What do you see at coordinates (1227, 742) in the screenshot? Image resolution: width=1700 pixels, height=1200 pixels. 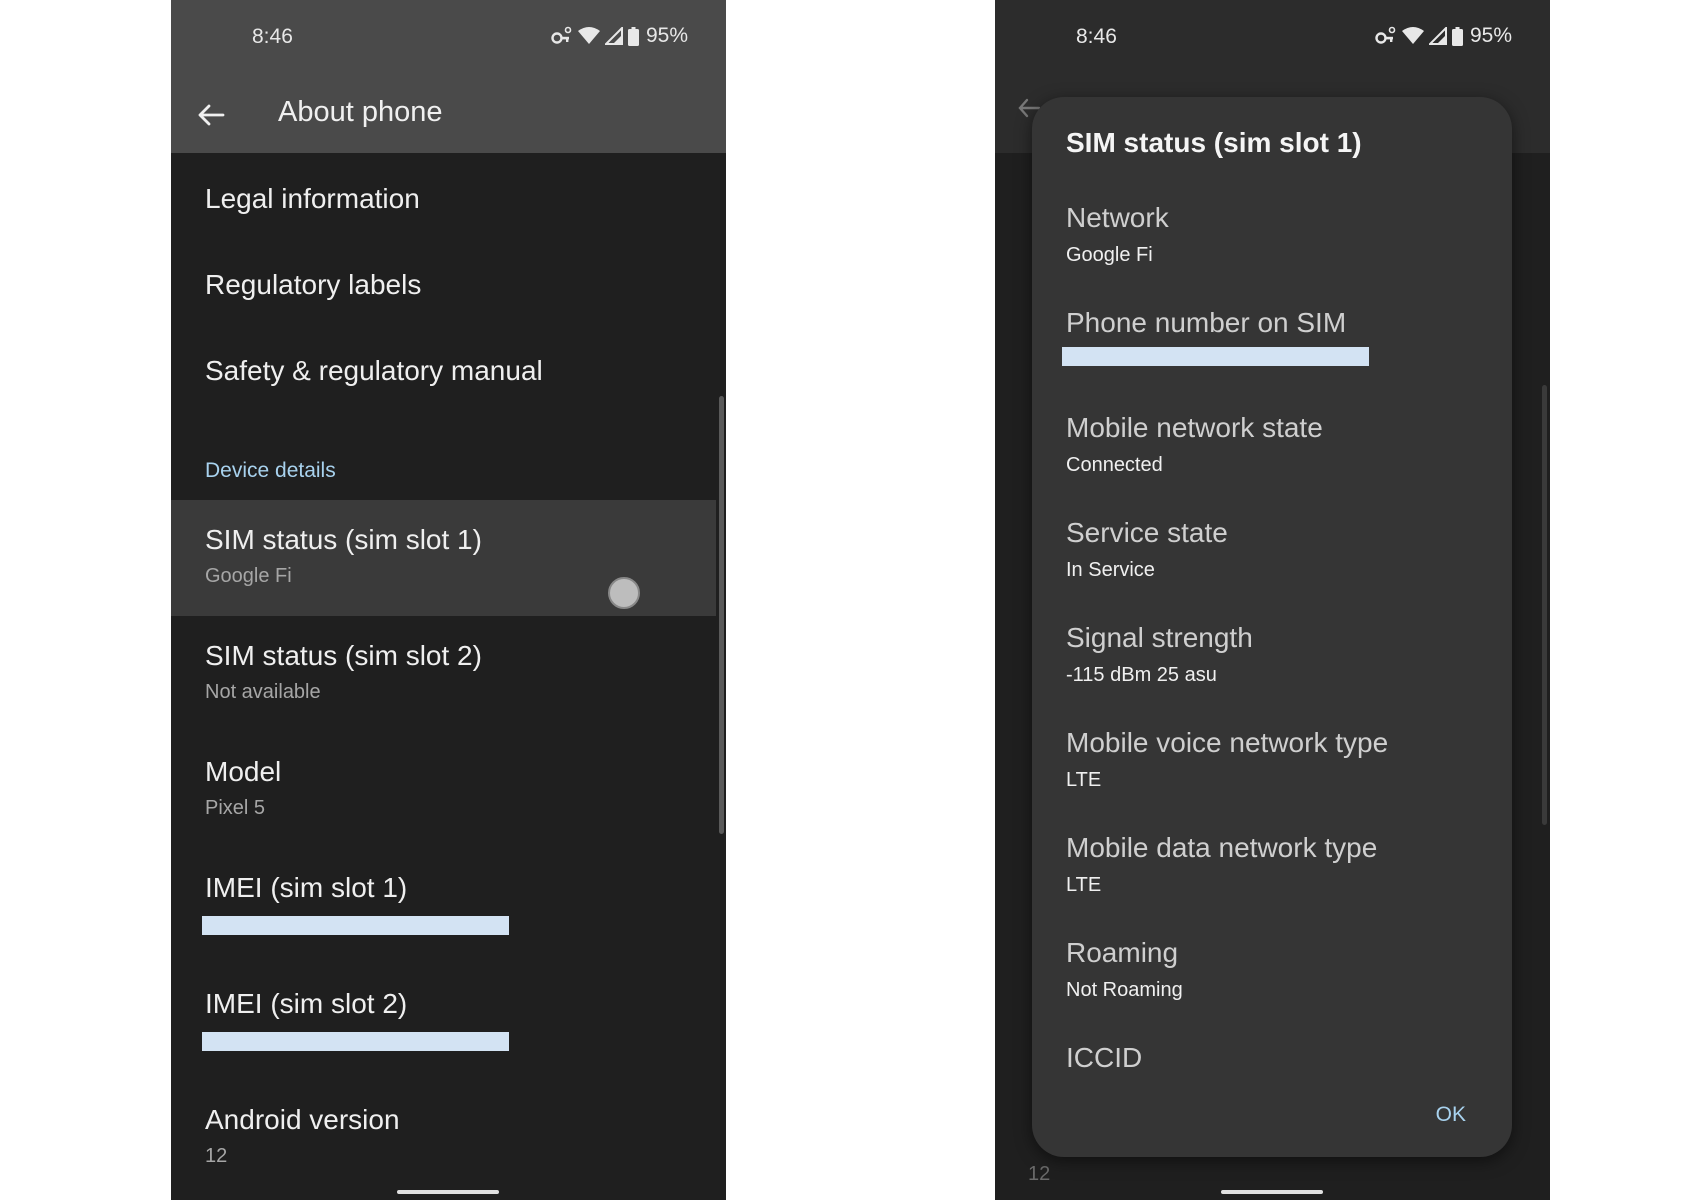 I see `field-label: Mobile voice network type` at bounding box center [1227, 742].